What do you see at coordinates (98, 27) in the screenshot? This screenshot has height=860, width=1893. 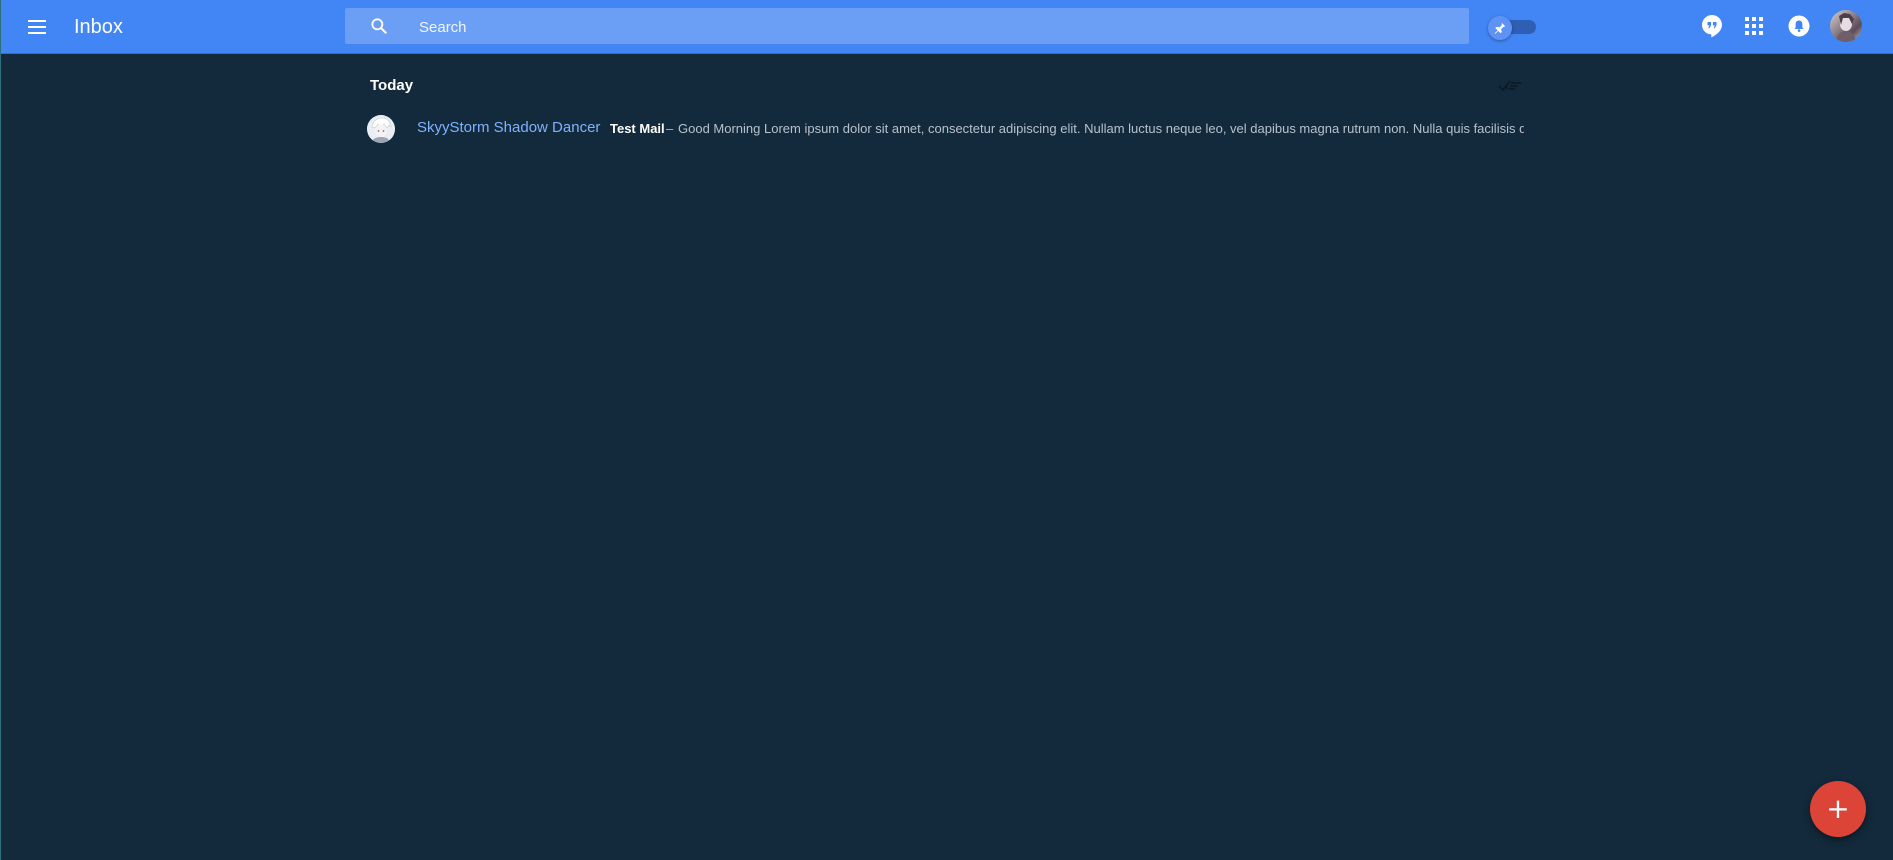 I see `page-title: Inbox` at bounding box center [98, 27].